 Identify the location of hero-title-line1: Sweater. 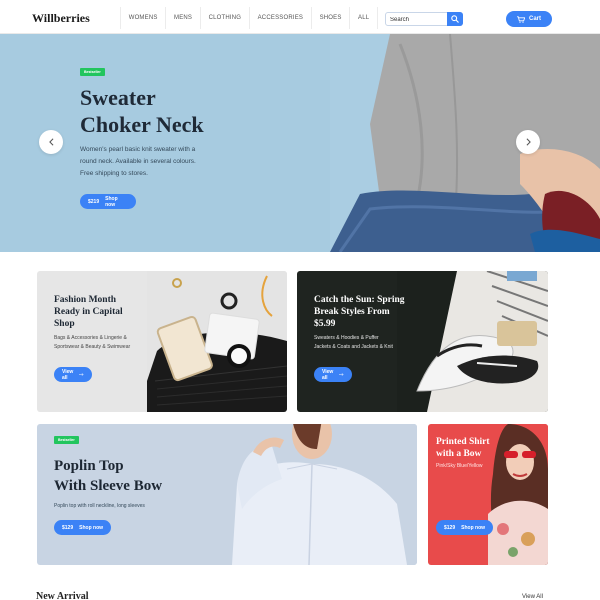
(118, 97).